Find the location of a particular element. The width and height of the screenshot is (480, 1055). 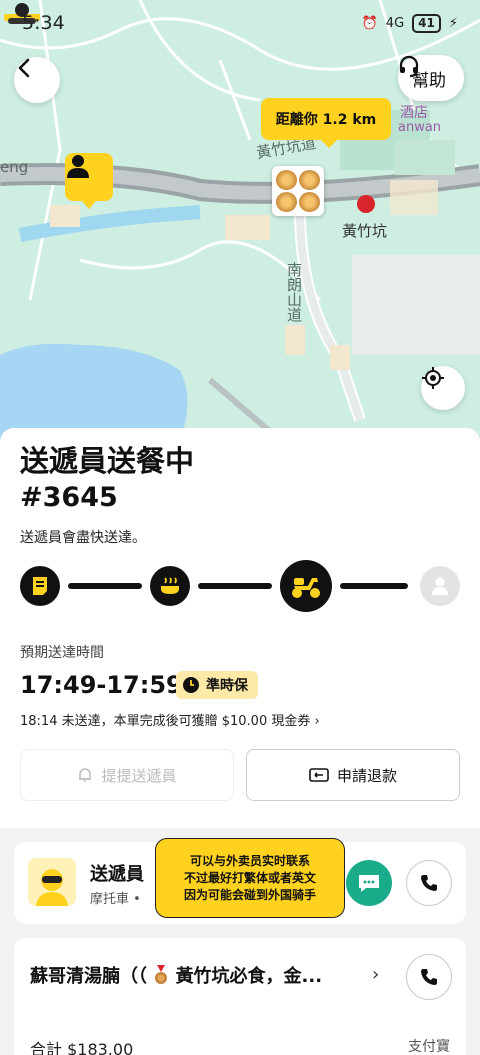

map-label-road-side: 南朗山道 is located at coordinates (294, 292).